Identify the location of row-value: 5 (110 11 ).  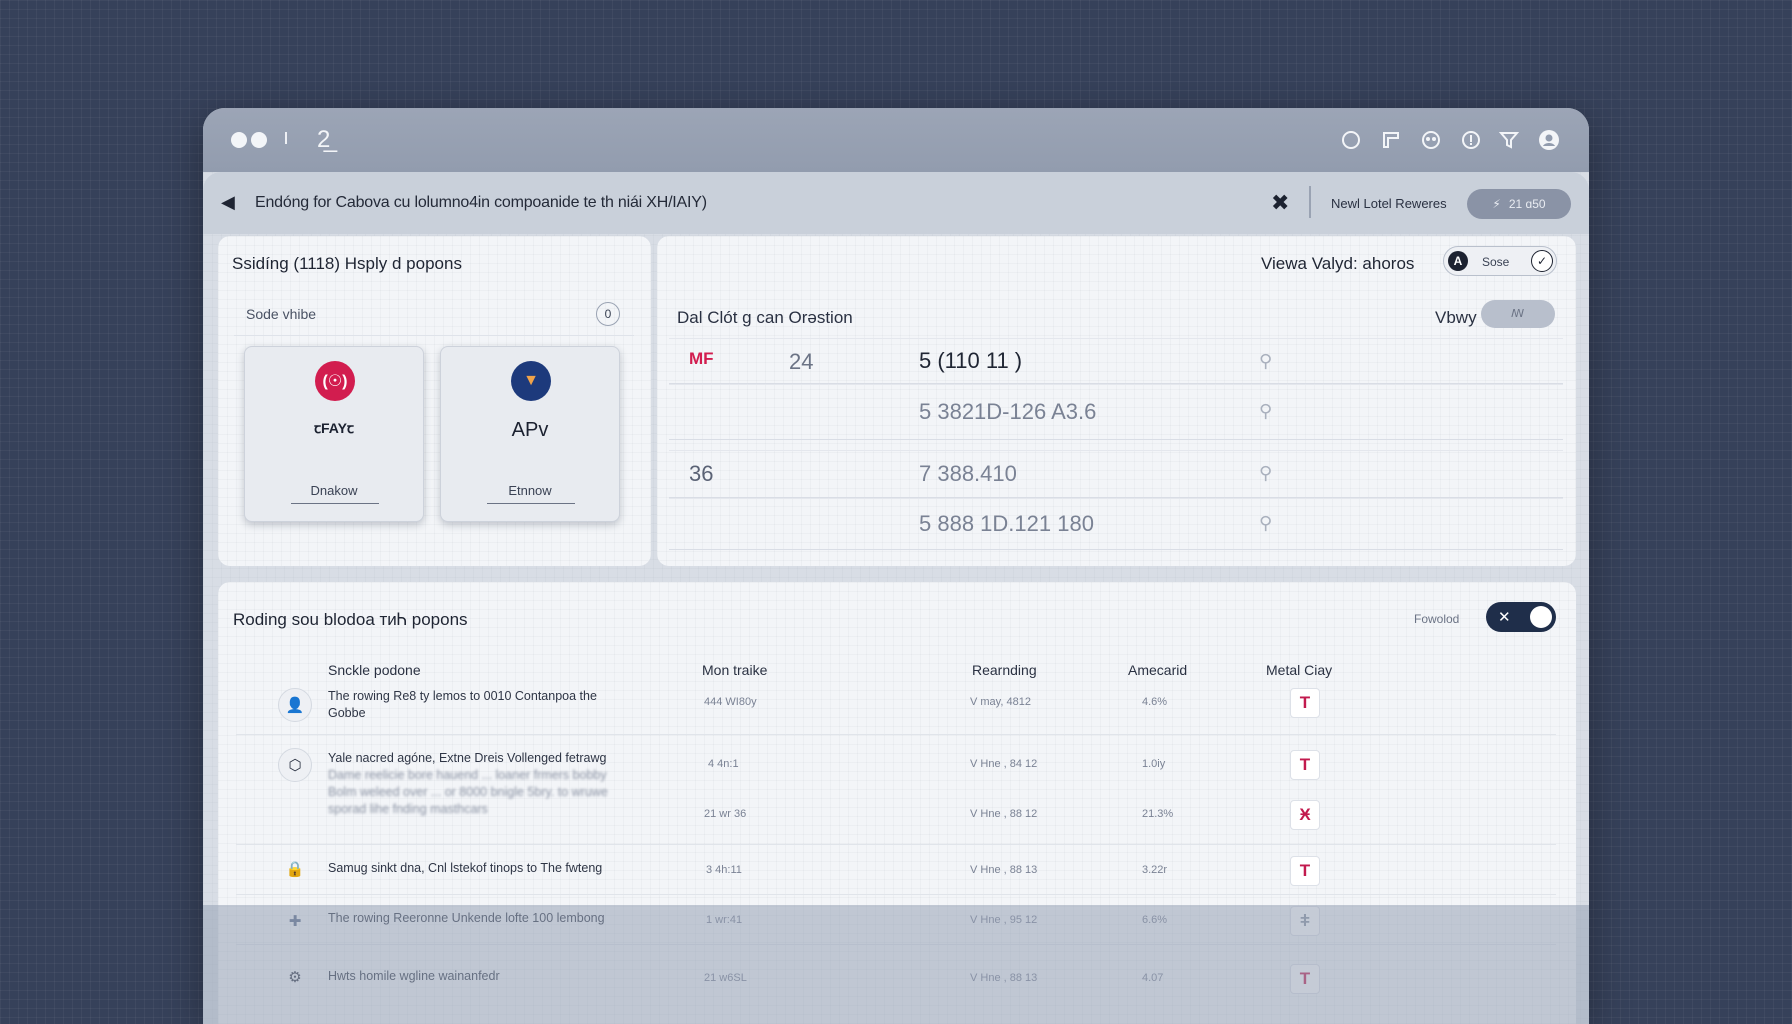
(971, 360).